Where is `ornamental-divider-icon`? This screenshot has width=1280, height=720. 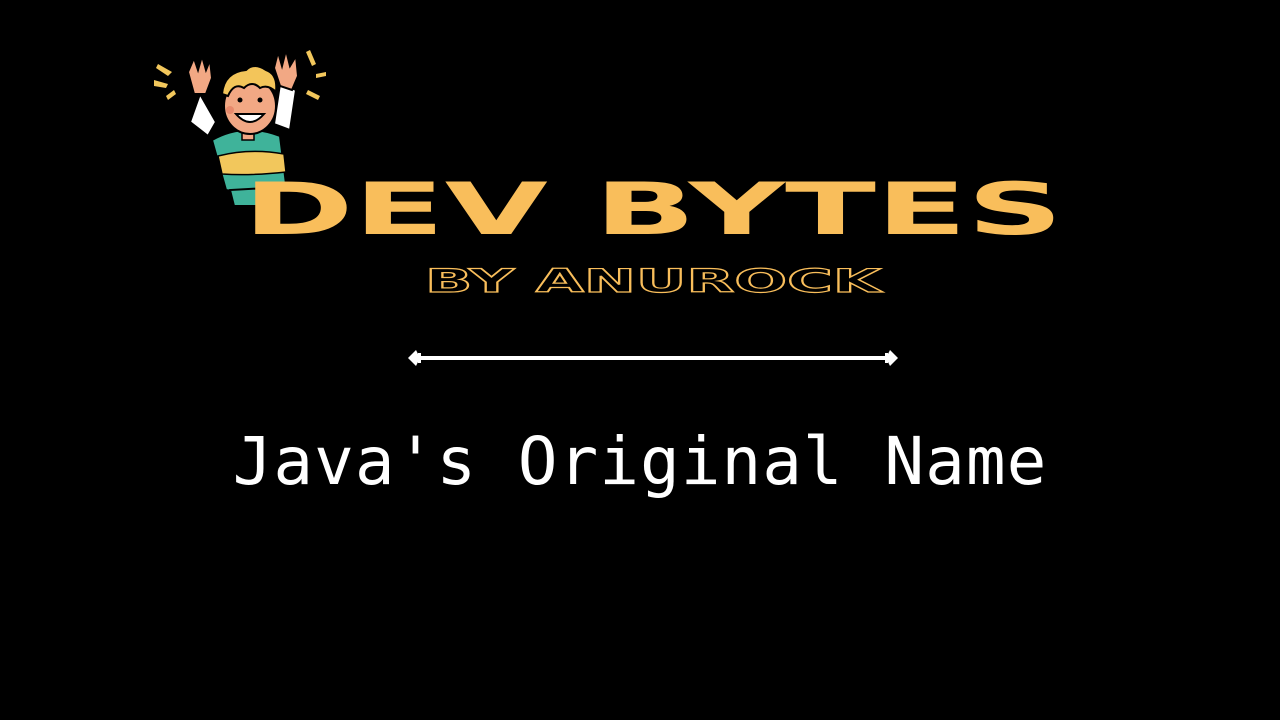
ornamental-divider-icon is located at coordinates (653, 358).